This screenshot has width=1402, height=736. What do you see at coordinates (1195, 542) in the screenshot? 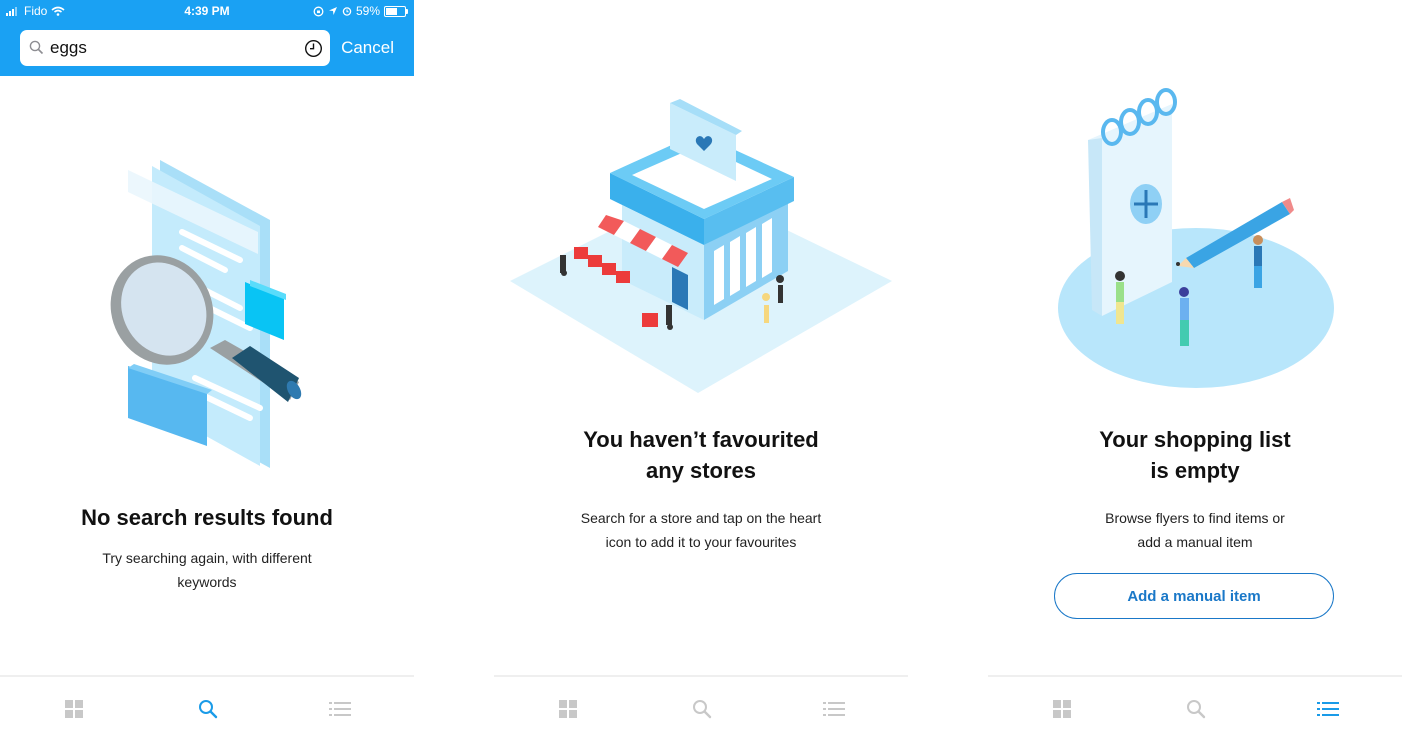
I see `message-line: add a manual item` at bounding box center [1195, 542].